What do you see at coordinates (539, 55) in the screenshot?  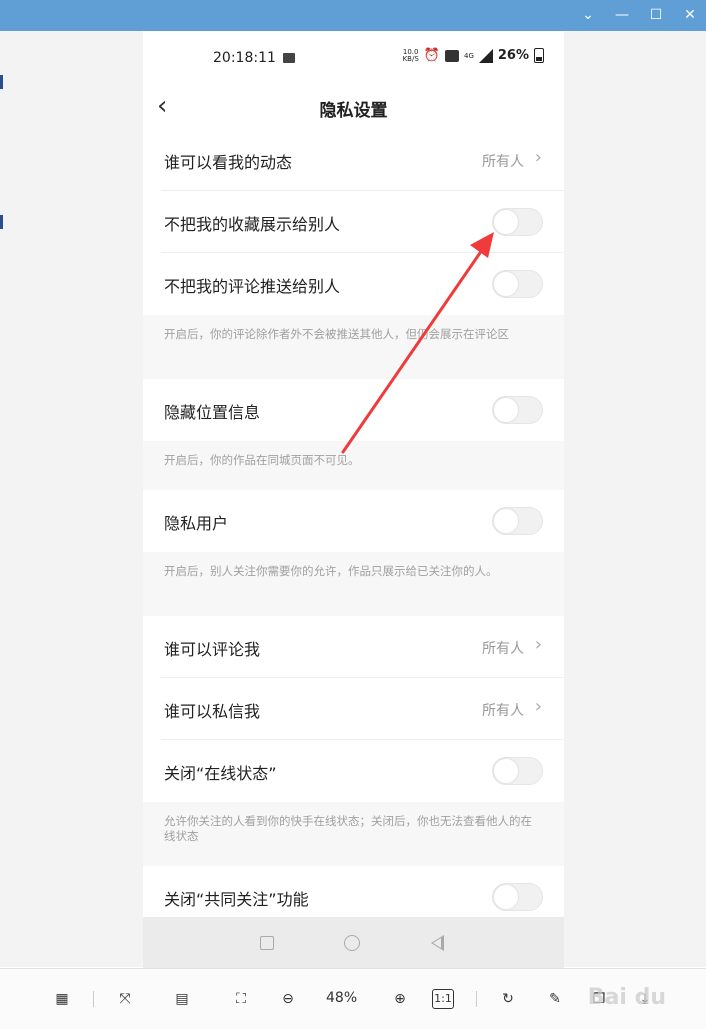 I see `battery-icon` at bounding box center [539, 55].